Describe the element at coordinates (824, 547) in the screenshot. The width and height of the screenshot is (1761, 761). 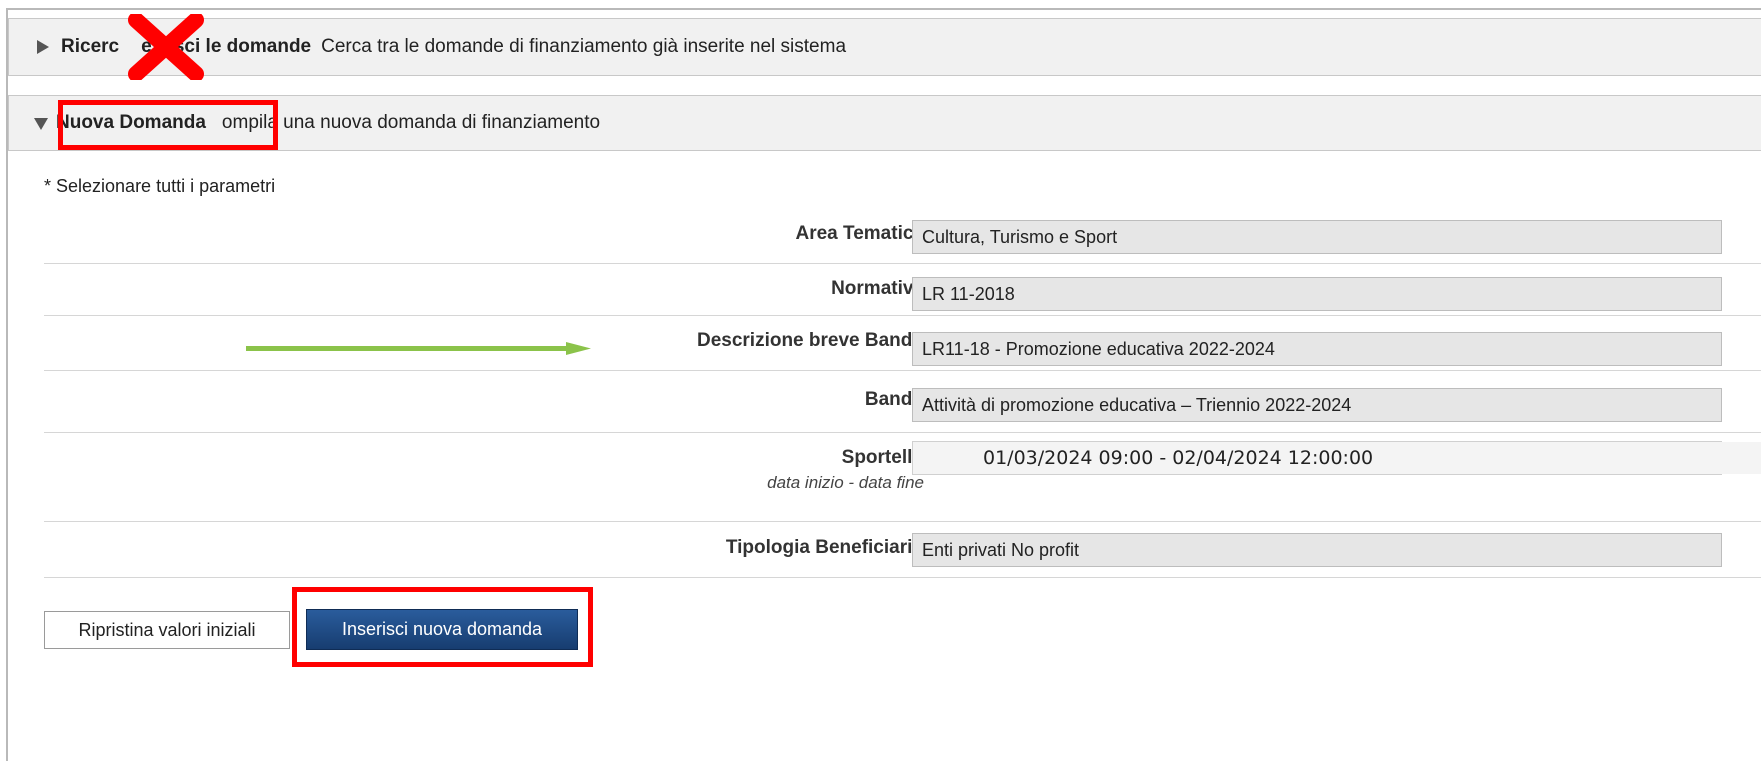
I see `label-tipologia: Tipologia Beneficiario` at that location.